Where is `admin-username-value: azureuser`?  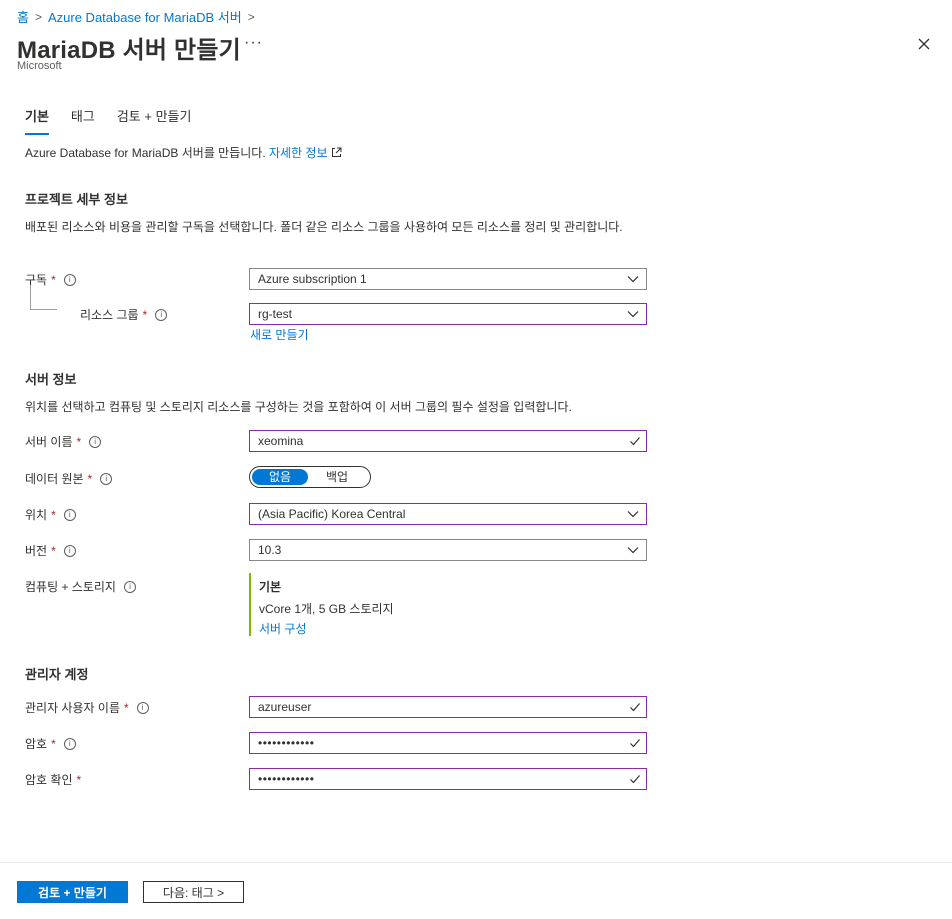 admin-username-value: azureuser is located at coordinates (285, 707).